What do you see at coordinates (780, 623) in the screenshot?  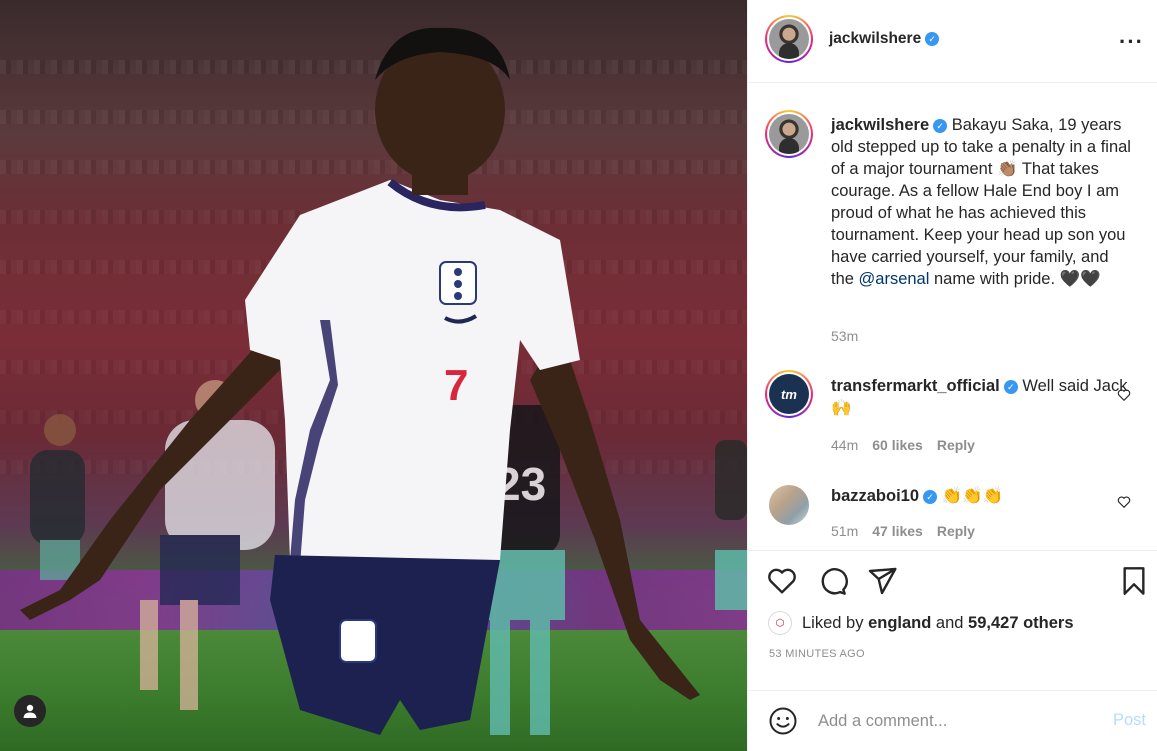 I see `england-avatar-icon: ⬡` at bounding box center [780, 623].